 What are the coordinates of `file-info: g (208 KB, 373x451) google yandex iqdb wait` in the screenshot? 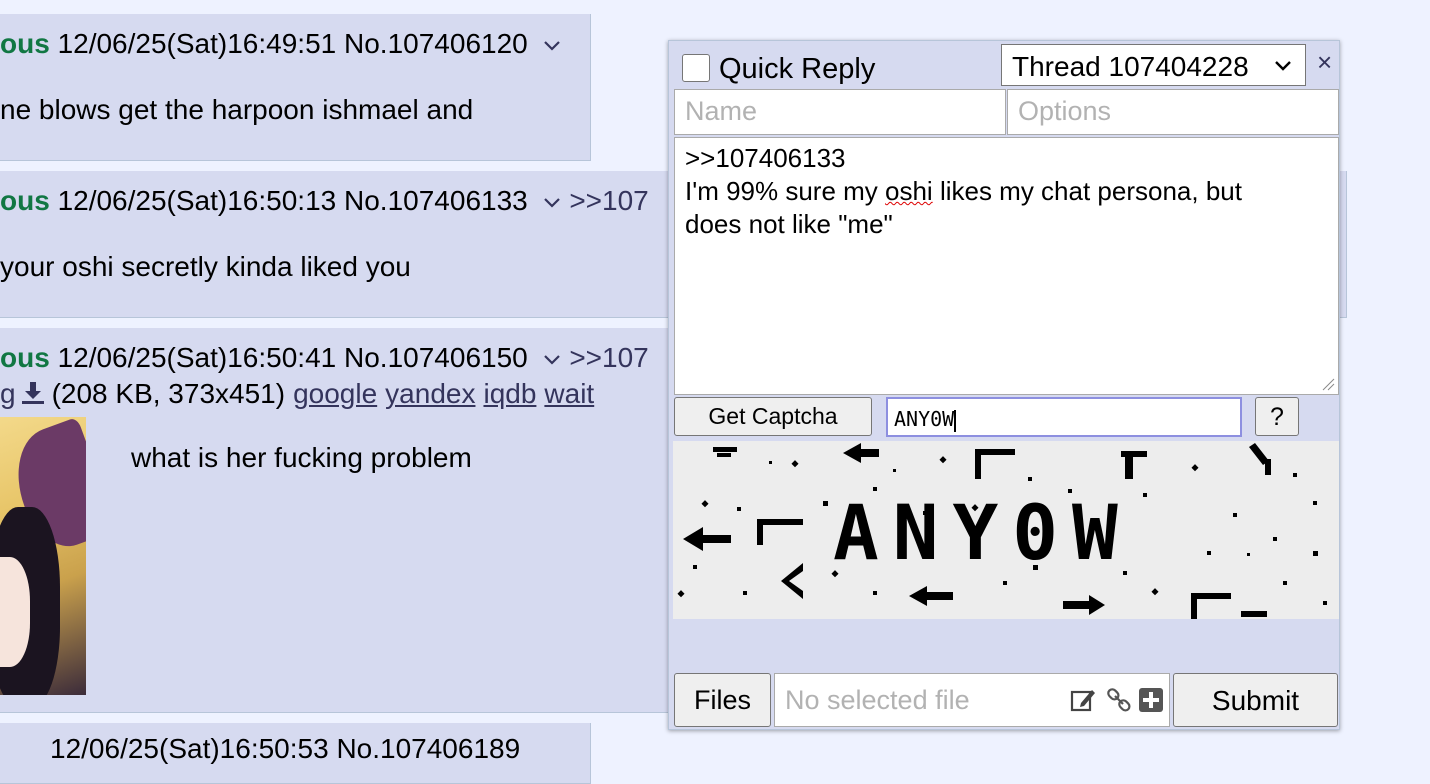 It's located at (301, 394).